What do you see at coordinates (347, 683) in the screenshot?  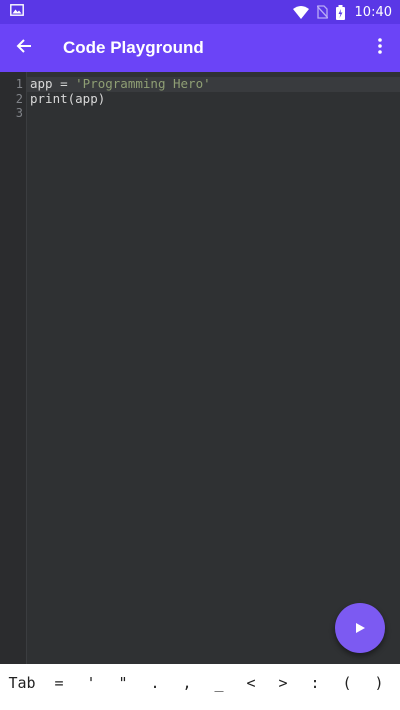 I see `symbol-key-open-paren: (` at bounding box center [347, 683].